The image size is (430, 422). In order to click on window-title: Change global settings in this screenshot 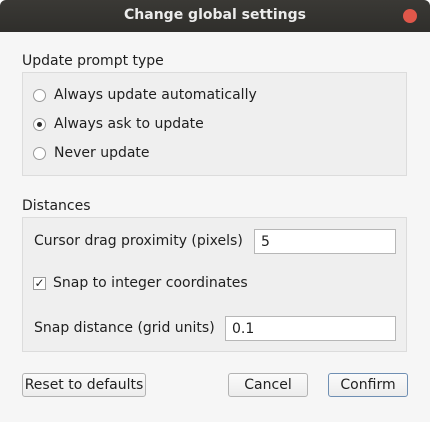, I will do `click(215, 15)`.